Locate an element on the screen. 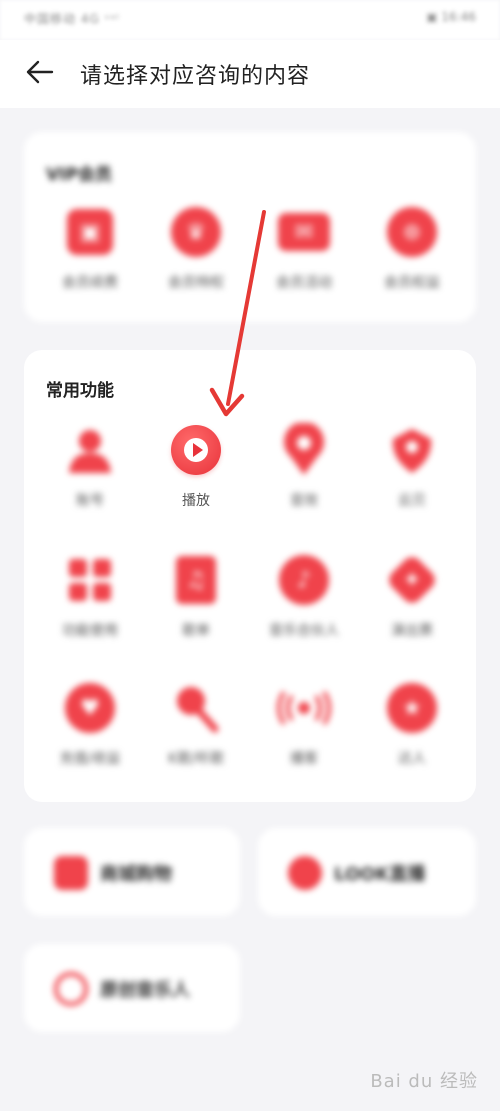 Image resolution: width=500 pixels, height=1111 pixels. watermark: Bai du 经验 is located at coordinates (424, 1081).